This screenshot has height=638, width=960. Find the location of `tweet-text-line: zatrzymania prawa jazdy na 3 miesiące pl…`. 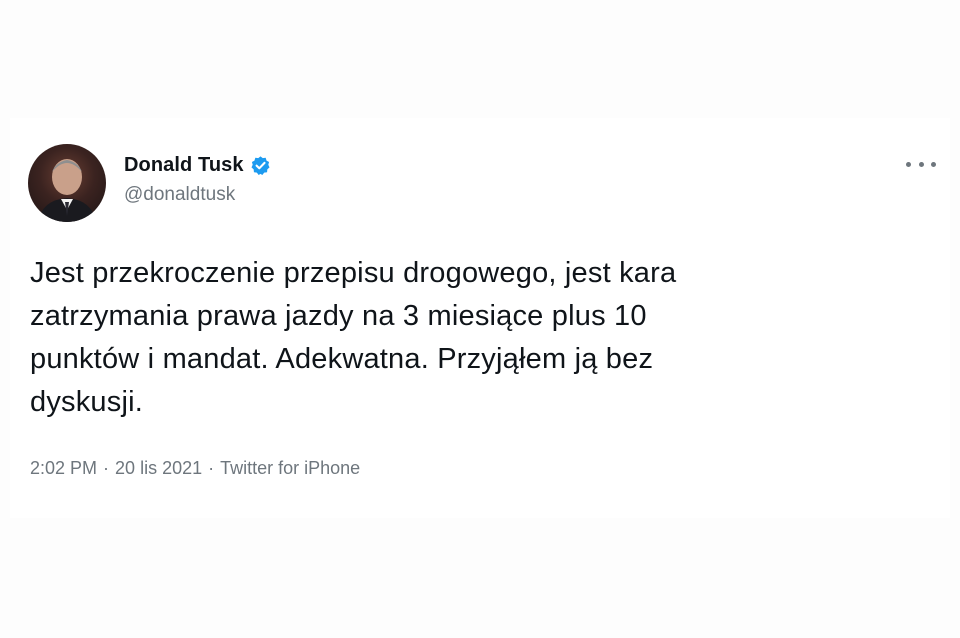

tweet-text-line: zatrzymania prawa jazdy na 3 miesiące pl… is located at coordinates (338, 316).